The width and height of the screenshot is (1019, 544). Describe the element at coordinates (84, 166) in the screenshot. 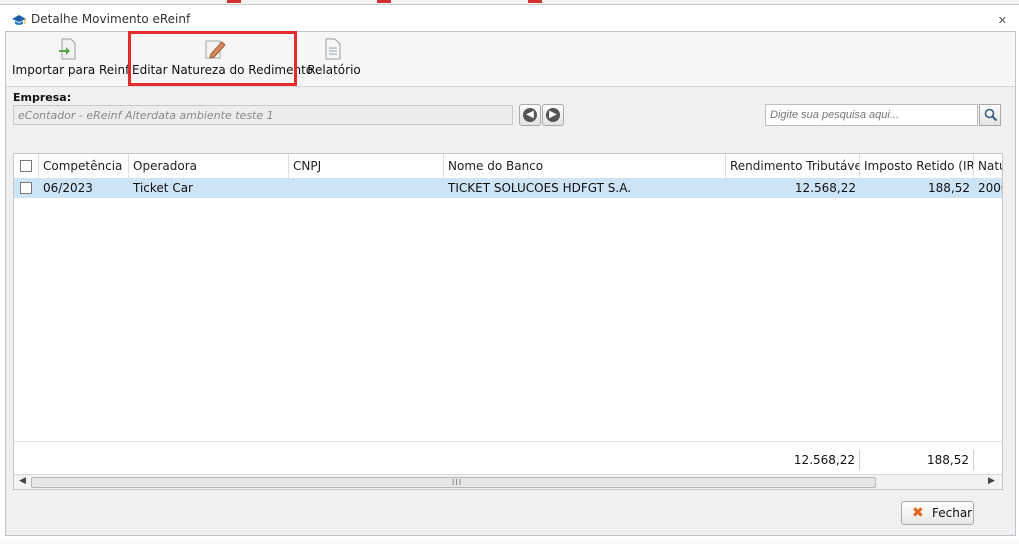

I see `column-header-competencia: Competência` at that location.